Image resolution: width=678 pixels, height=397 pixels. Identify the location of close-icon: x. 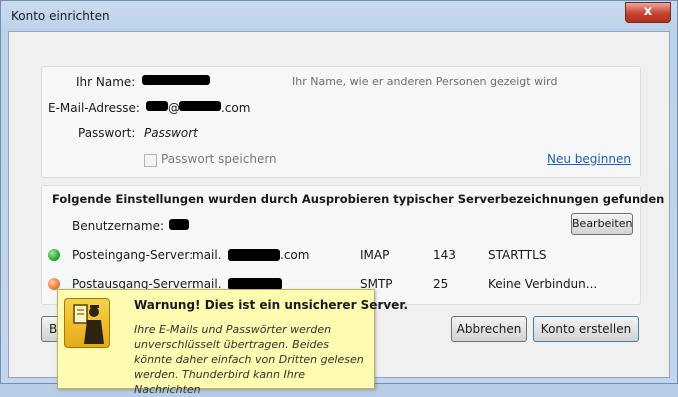
(648, 11).